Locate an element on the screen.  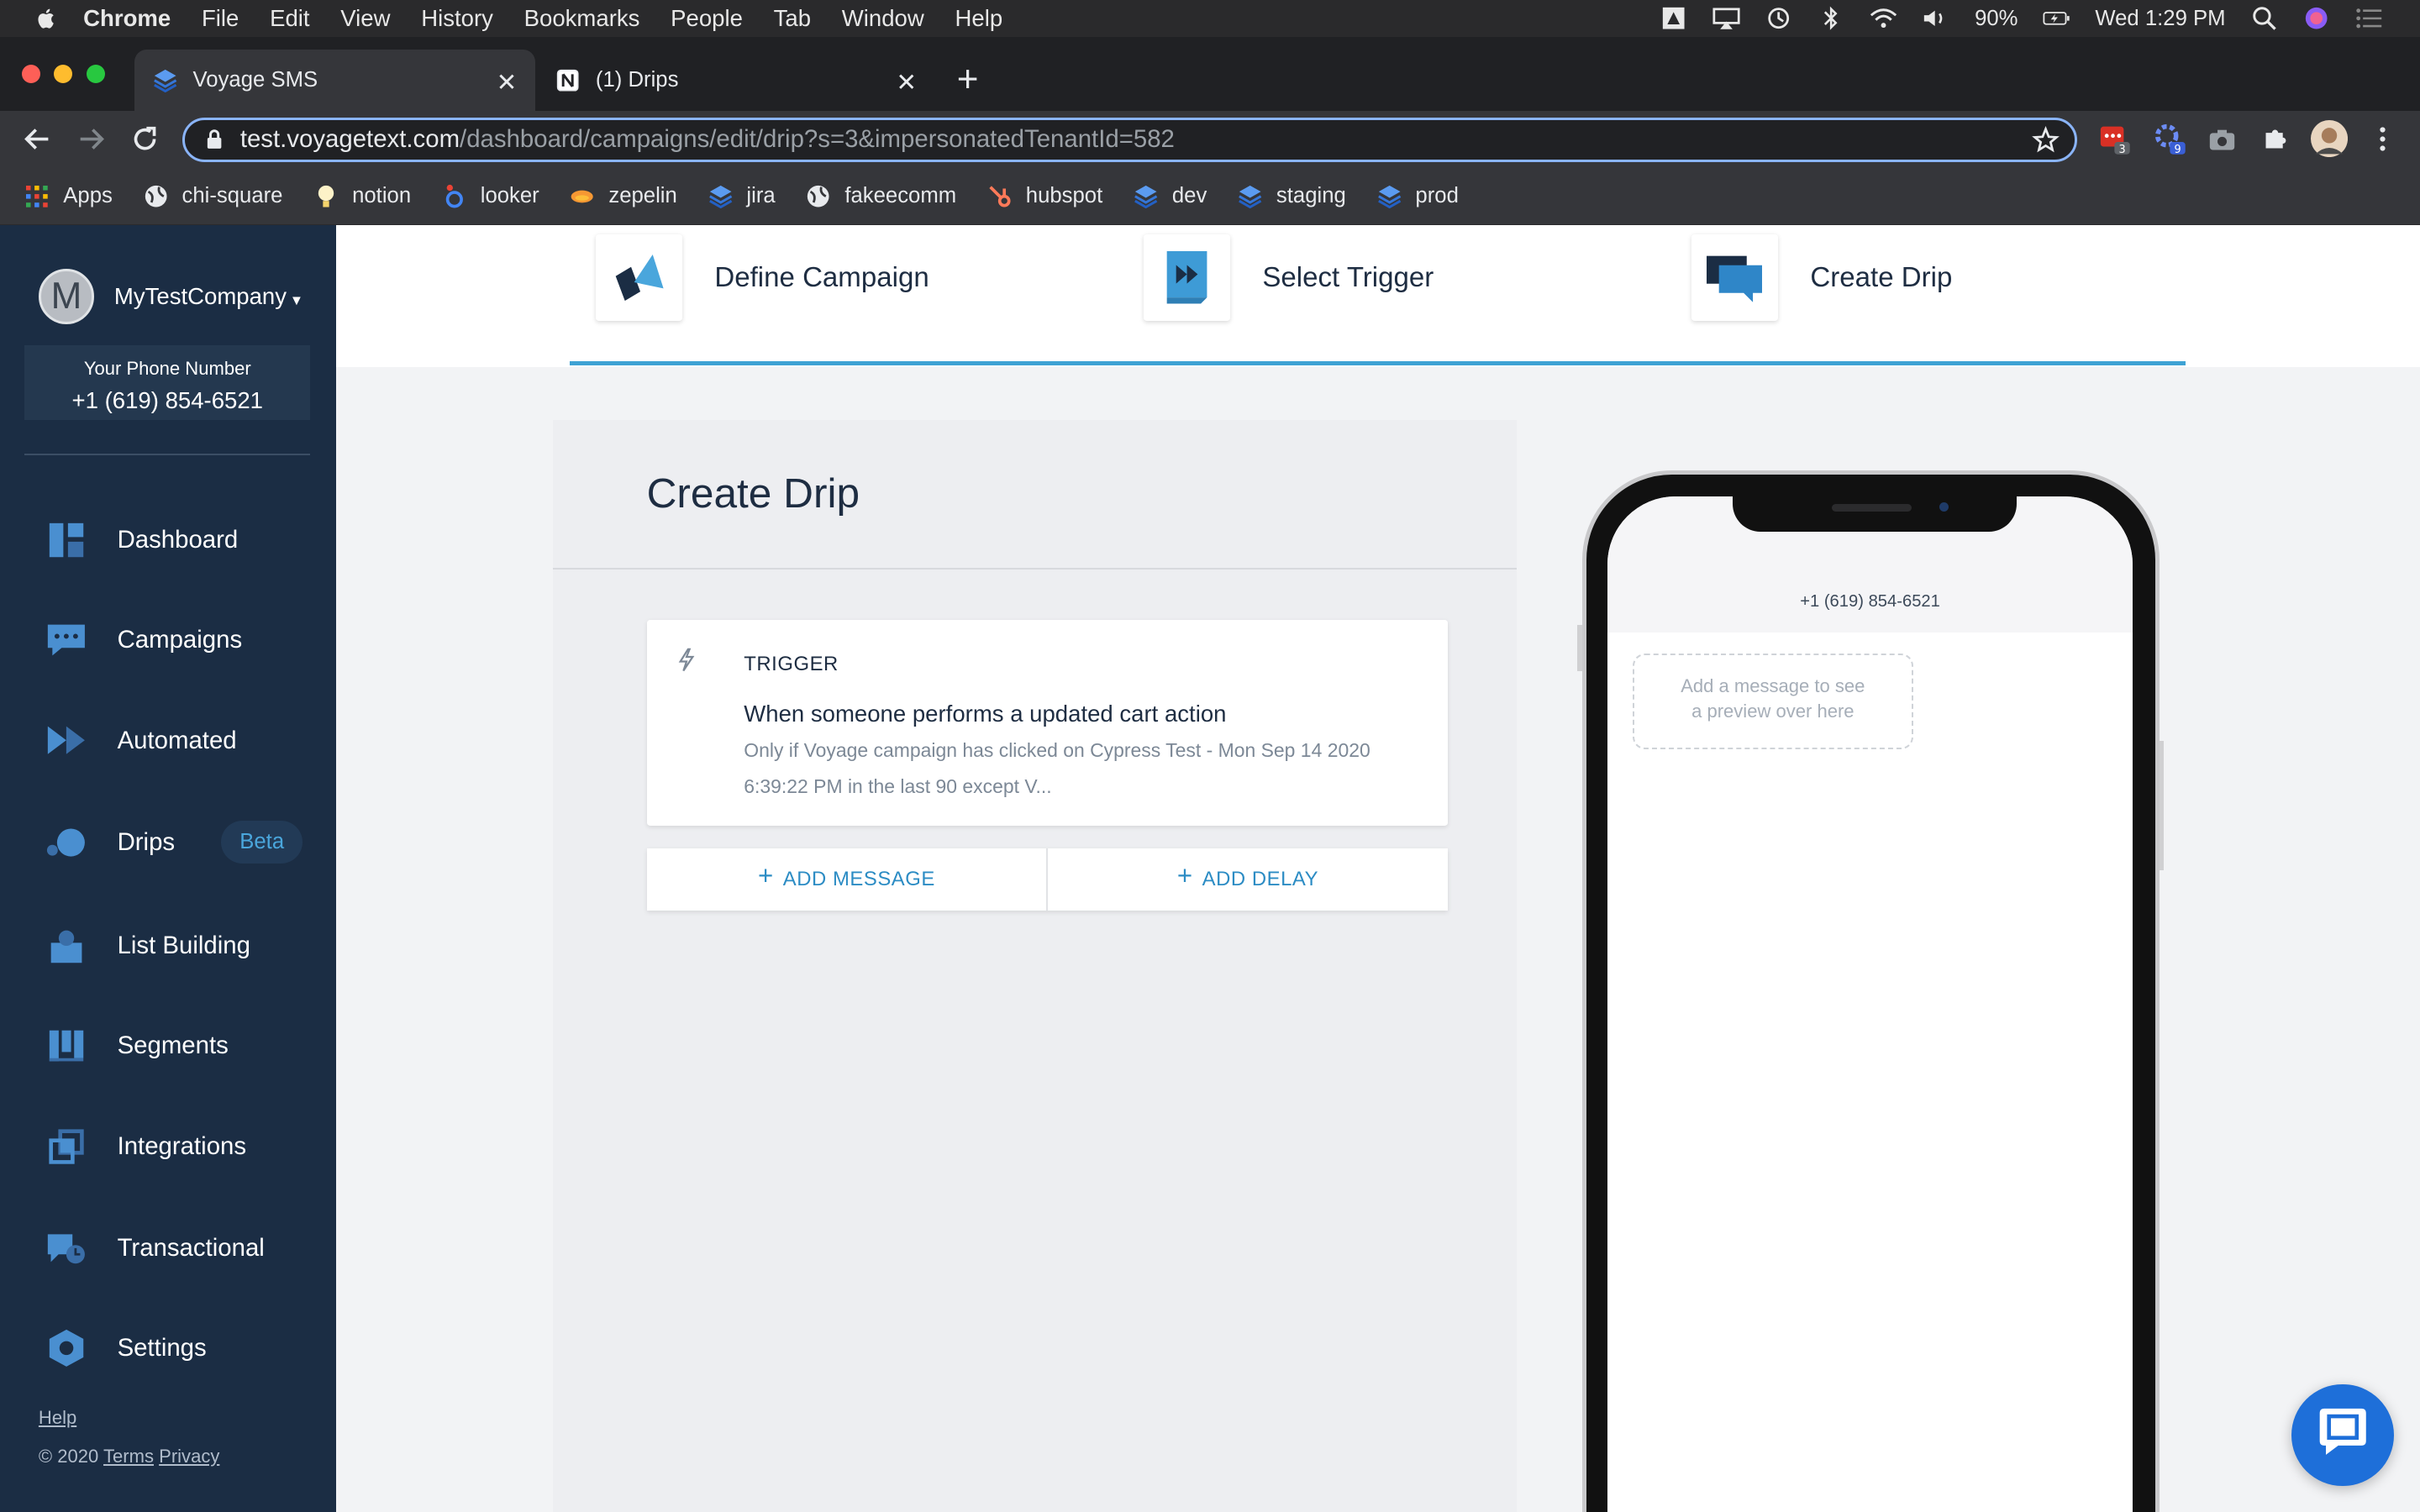
step-create-drip: Create Drip is located at coordinates (1822, 278).